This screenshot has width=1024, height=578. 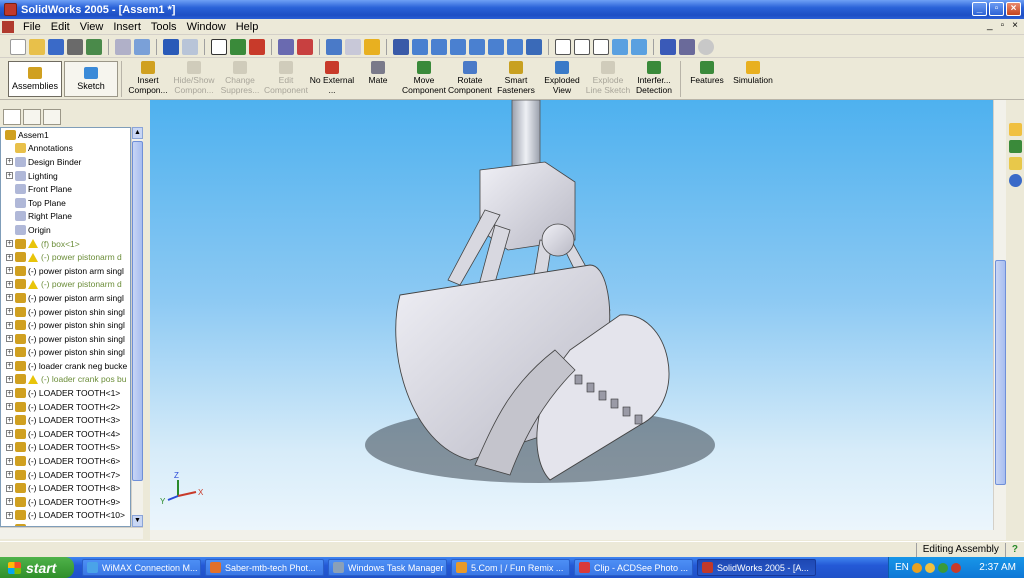 I want to click on print-icon, so click(x=75, y=46).